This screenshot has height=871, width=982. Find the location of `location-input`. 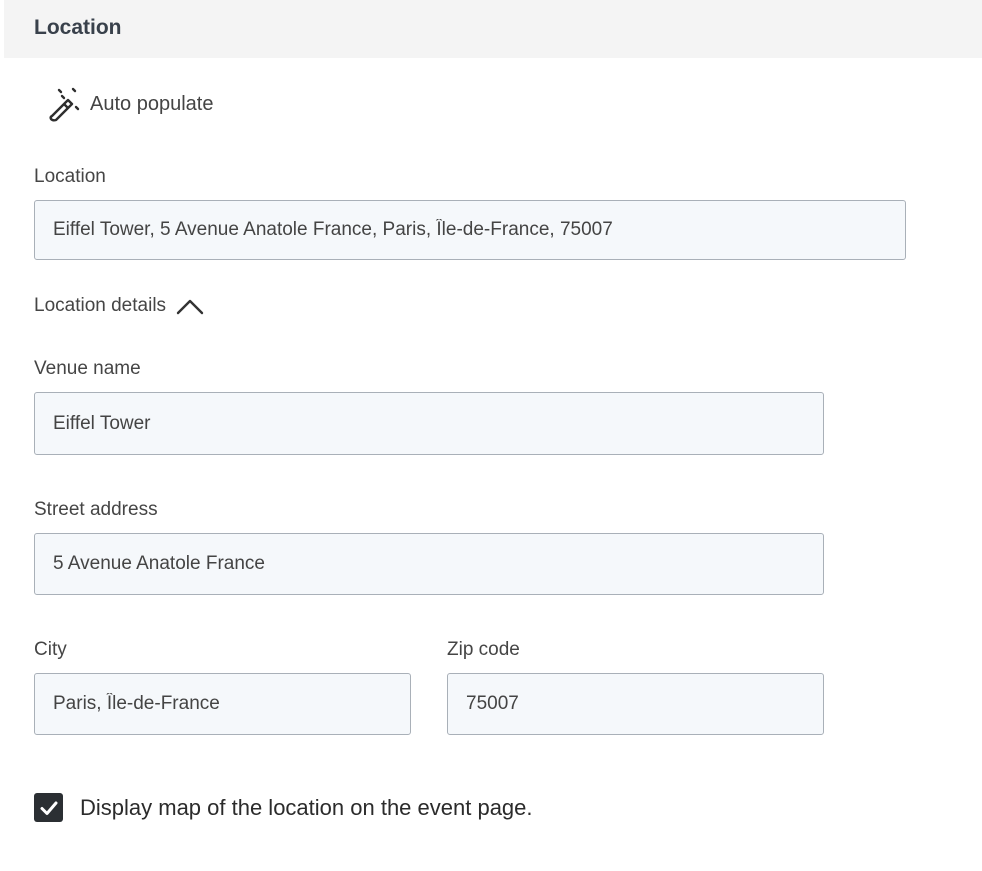

location-input is located at coordinates (470, 230).